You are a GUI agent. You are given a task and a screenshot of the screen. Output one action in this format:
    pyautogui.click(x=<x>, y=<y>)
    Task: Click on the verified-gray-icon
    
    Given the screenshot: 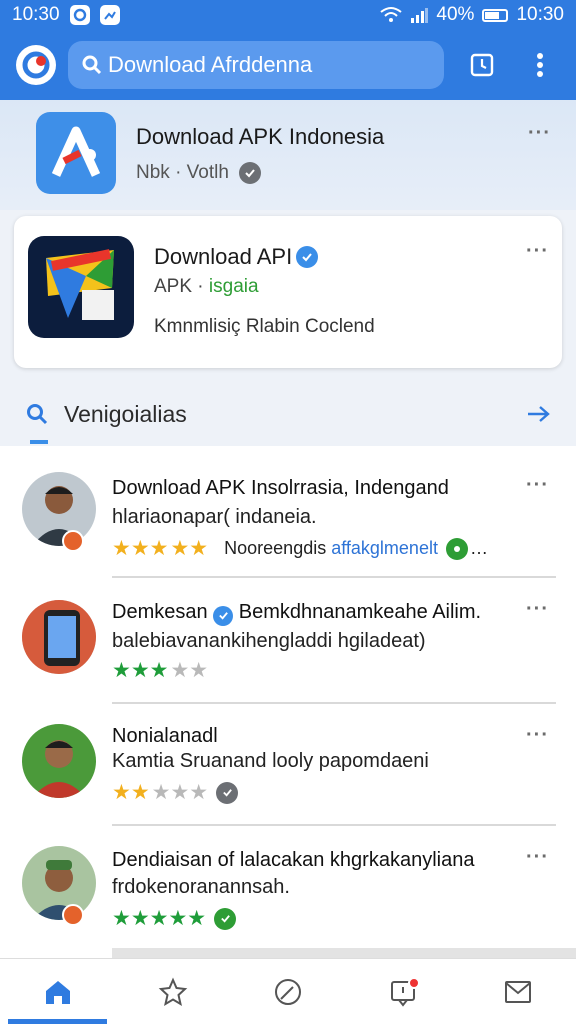 What is the action you would take?
    pyautogui.click(x=249, y=173)
    